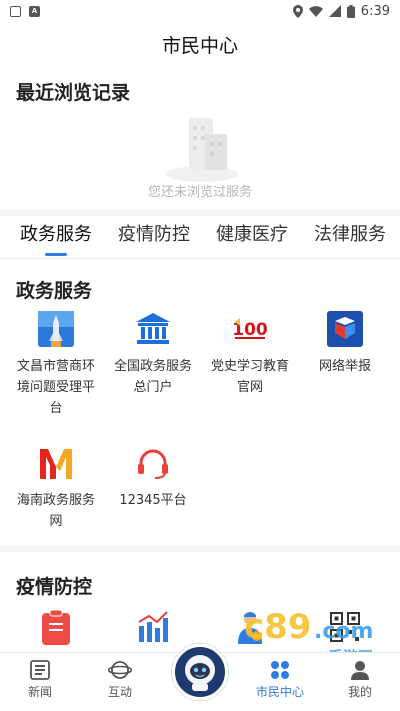 The image size is (400, 711). Describe the element at coordinates (250, 329) in the screenshot. I see `party-history-100-icon: 100` at that location.